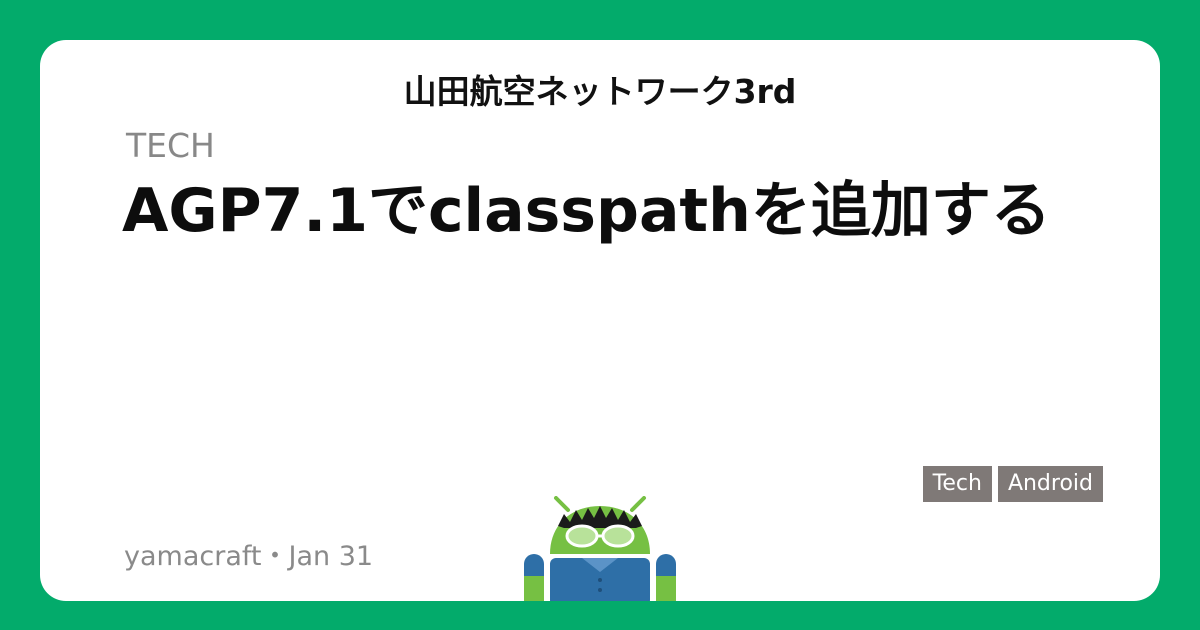 The width and height of the screenshot is (1200, 630). I want to click on tag-list: Tech Android, so click(1012, 484).